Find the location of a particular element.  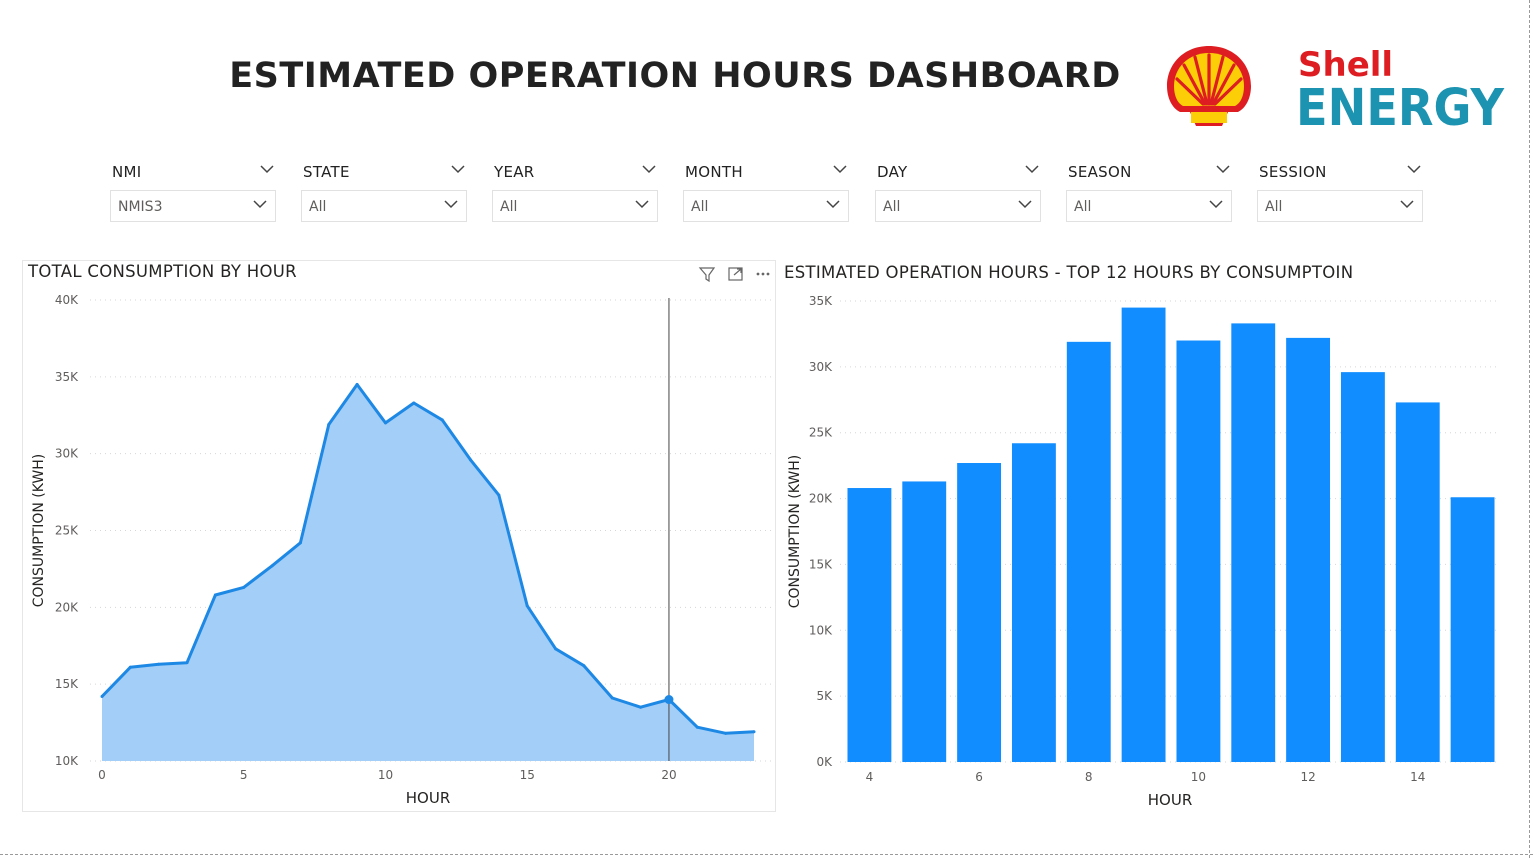

y-tick-label: 5K is located at coordinates (824, 696).